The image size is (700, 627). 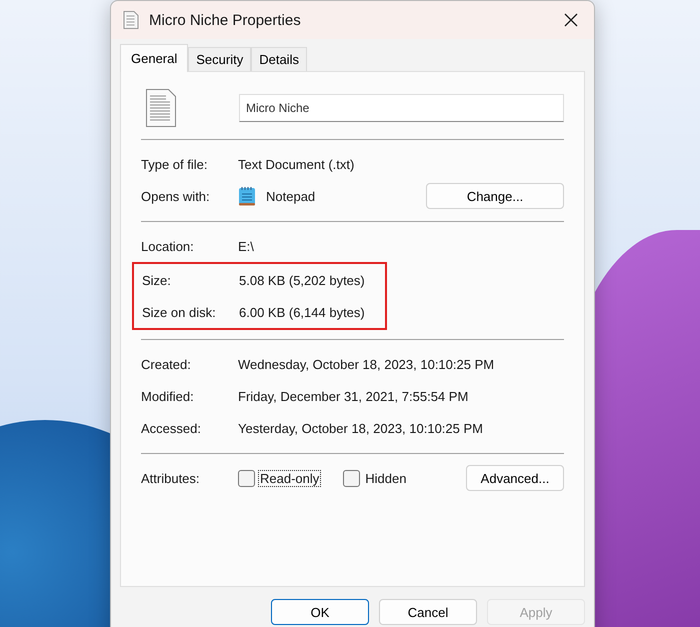 What do you see at coordinates (401, 108) in the screenshot?
I see `file-name-field: Micro Niche` at bounding box center [401, 108].